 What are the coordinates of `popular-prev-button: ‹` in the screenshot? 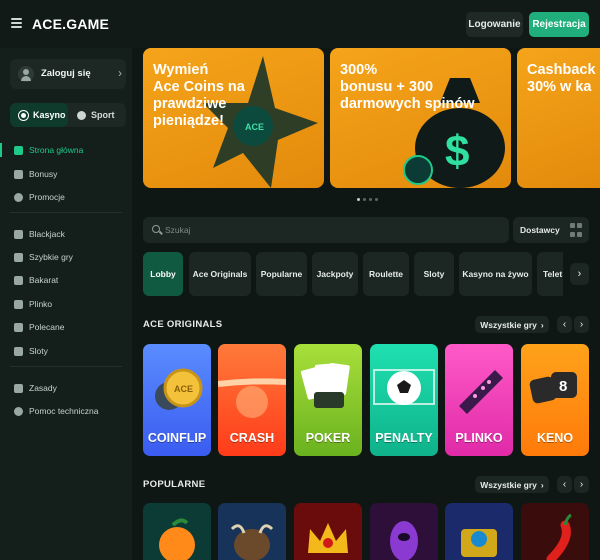 It's located at (564, 484).